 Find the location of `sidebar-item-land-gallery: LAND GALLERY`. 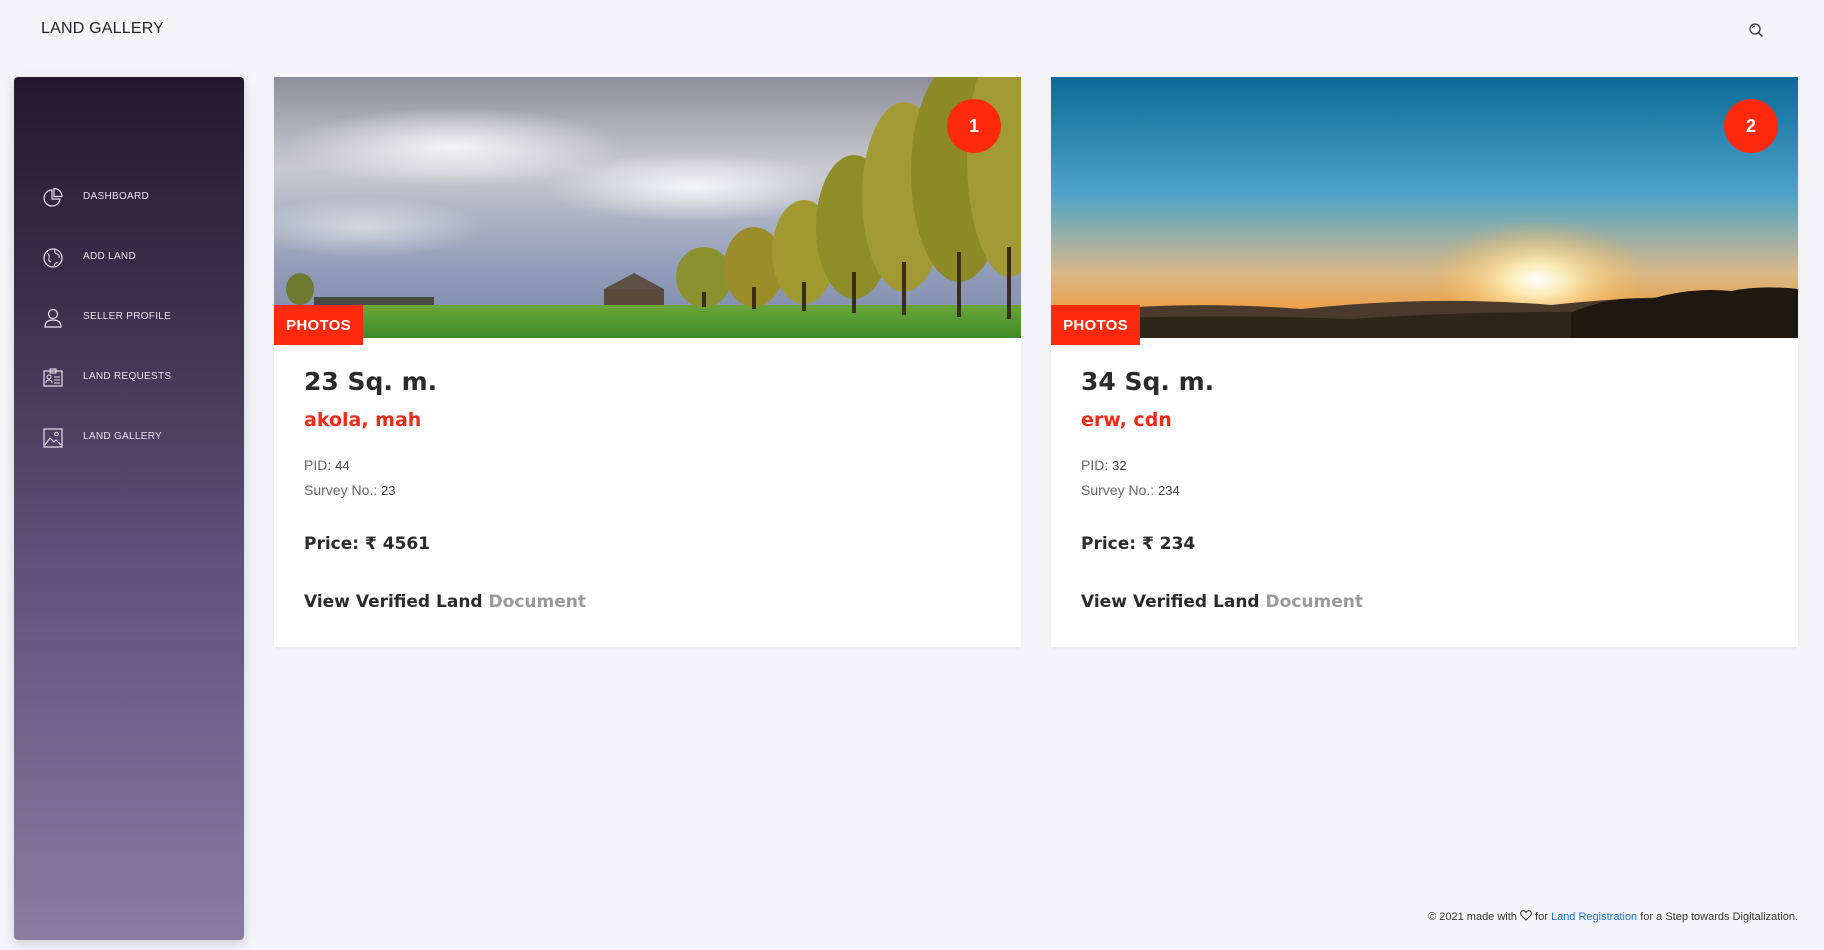

sidebar-item-land-gallery: LAND GALLERY is located at coordinates (129, 437).